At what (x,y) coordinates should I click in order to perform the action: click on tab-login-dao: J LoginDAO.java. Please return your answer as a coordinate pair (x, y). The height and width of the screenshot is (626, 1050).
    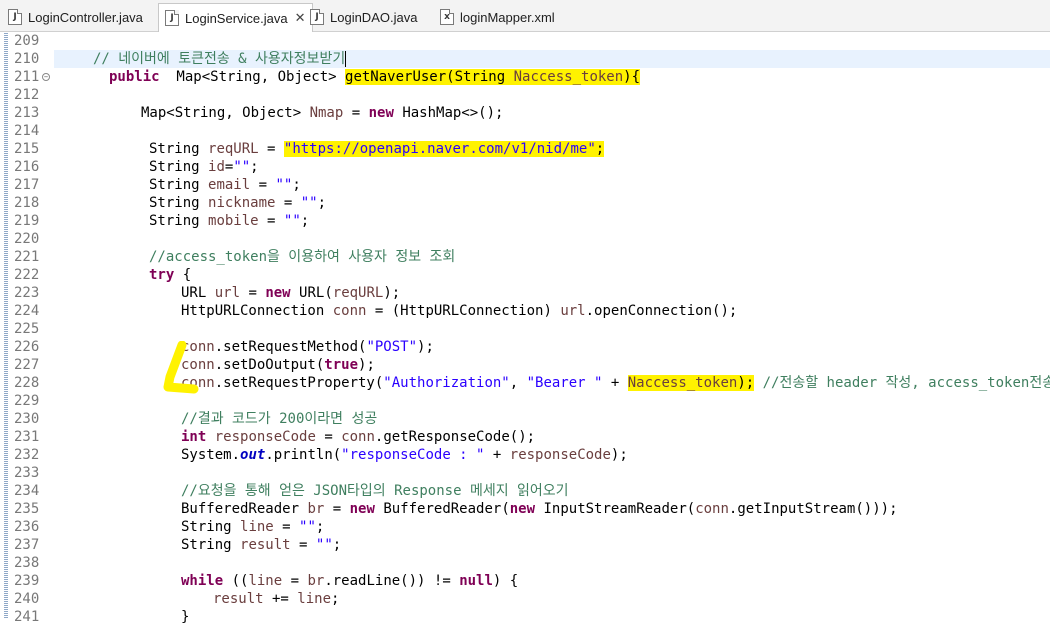
    Looking at the image, I should click on (363, 17).